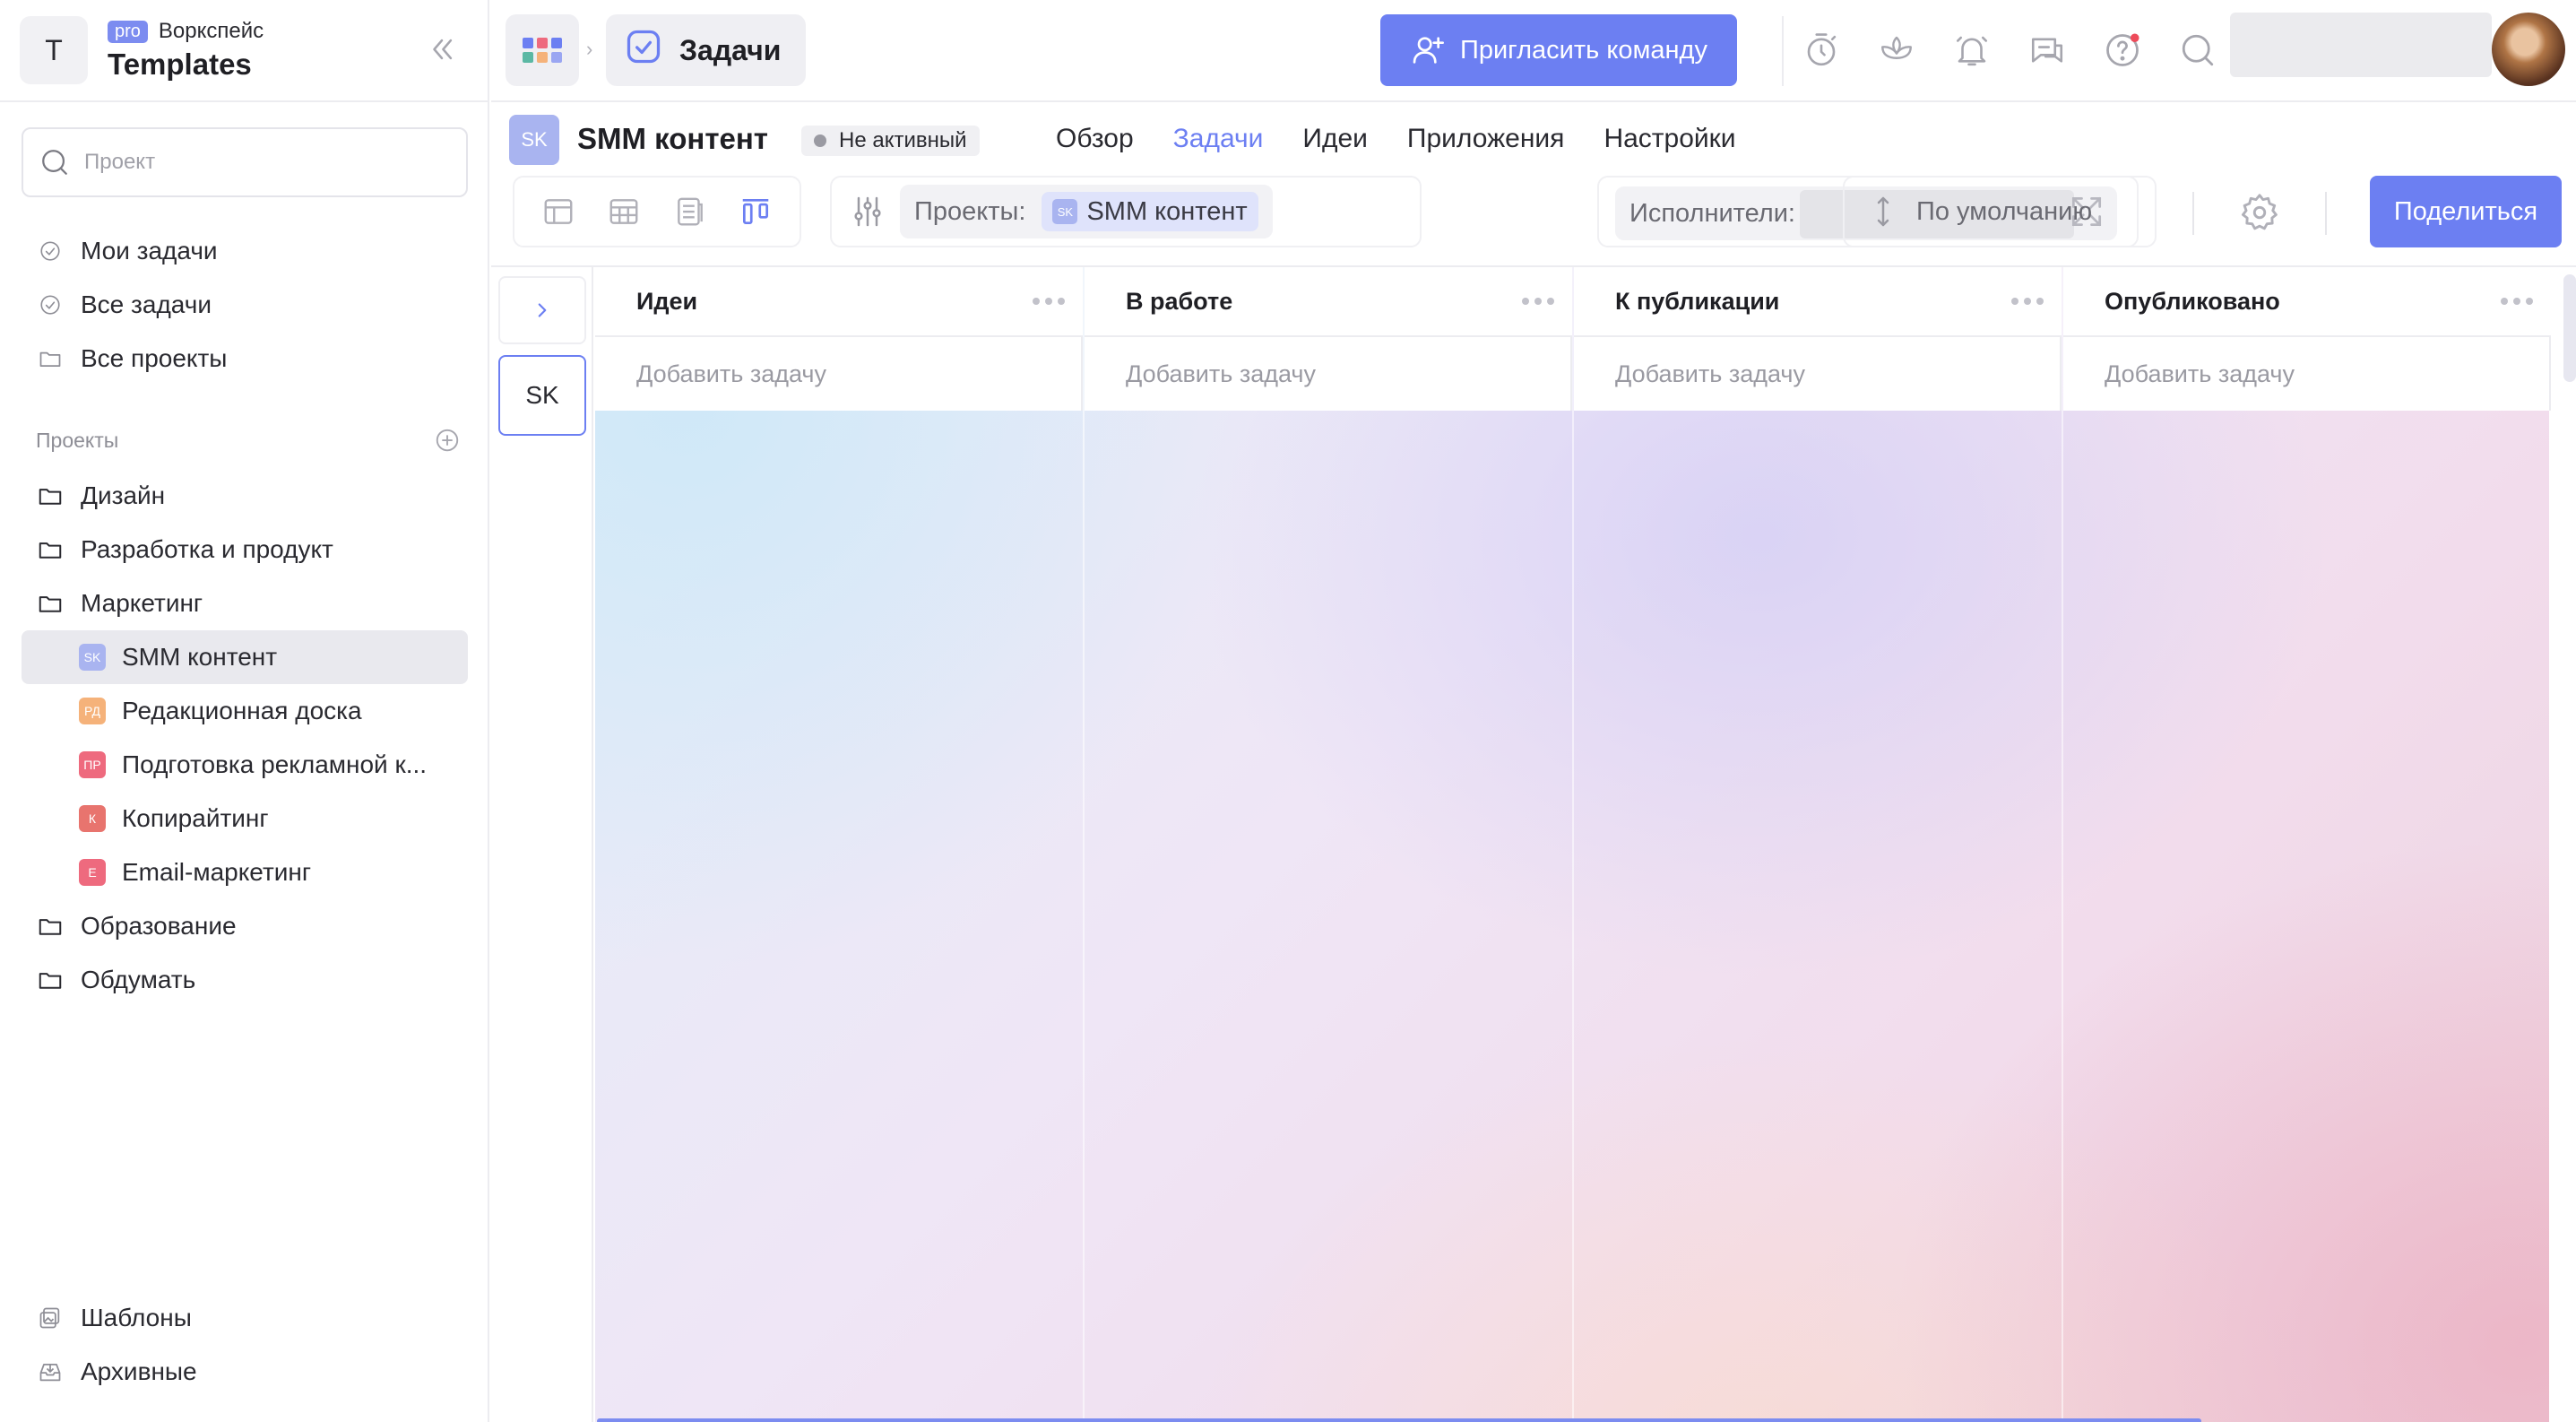 The width and height of the screenshot is (2576, 1422). What do you see at coordinates (2047, 50) in the screenshot?
I see `chat-icon` at bounding box center [2047, 50].